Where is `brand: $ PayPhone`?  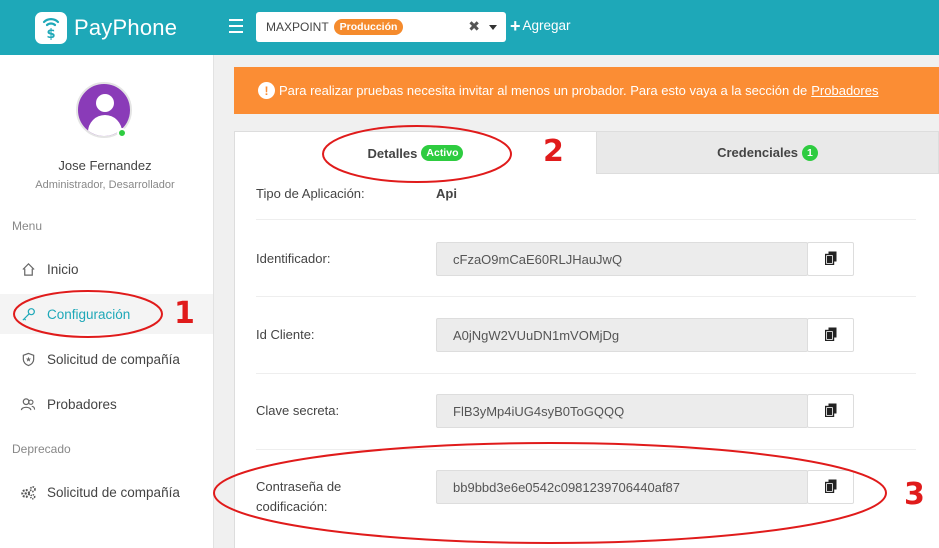
brand: $ PayPhone is located at coordinates (107, 27).